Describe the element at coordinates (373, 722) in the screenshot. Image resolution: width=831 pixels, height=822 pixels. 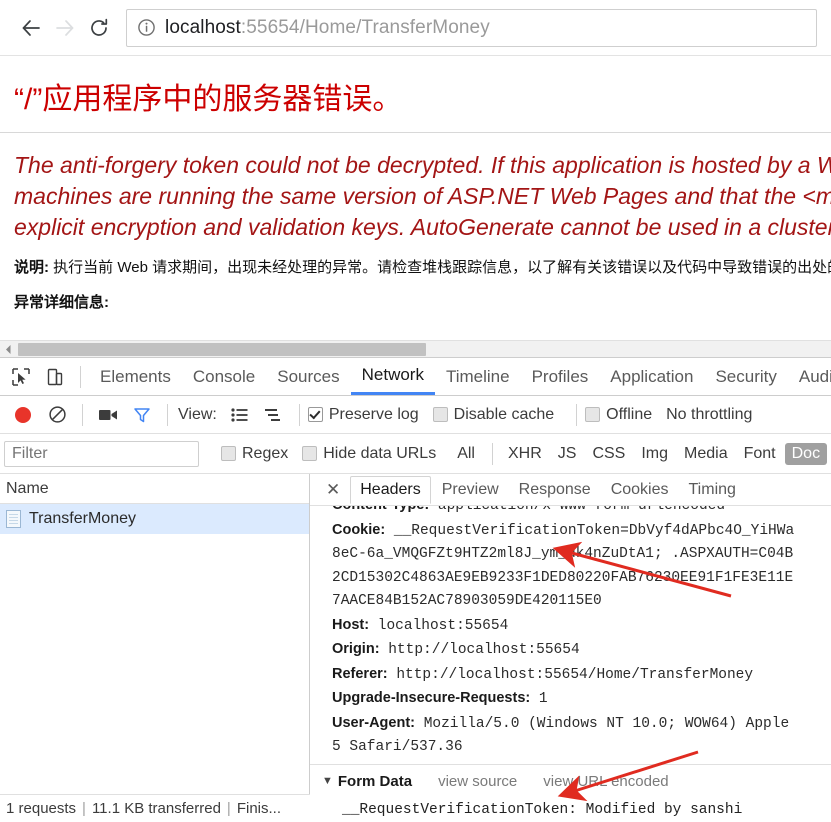
I see `header-key: User-Agent:` at that location.